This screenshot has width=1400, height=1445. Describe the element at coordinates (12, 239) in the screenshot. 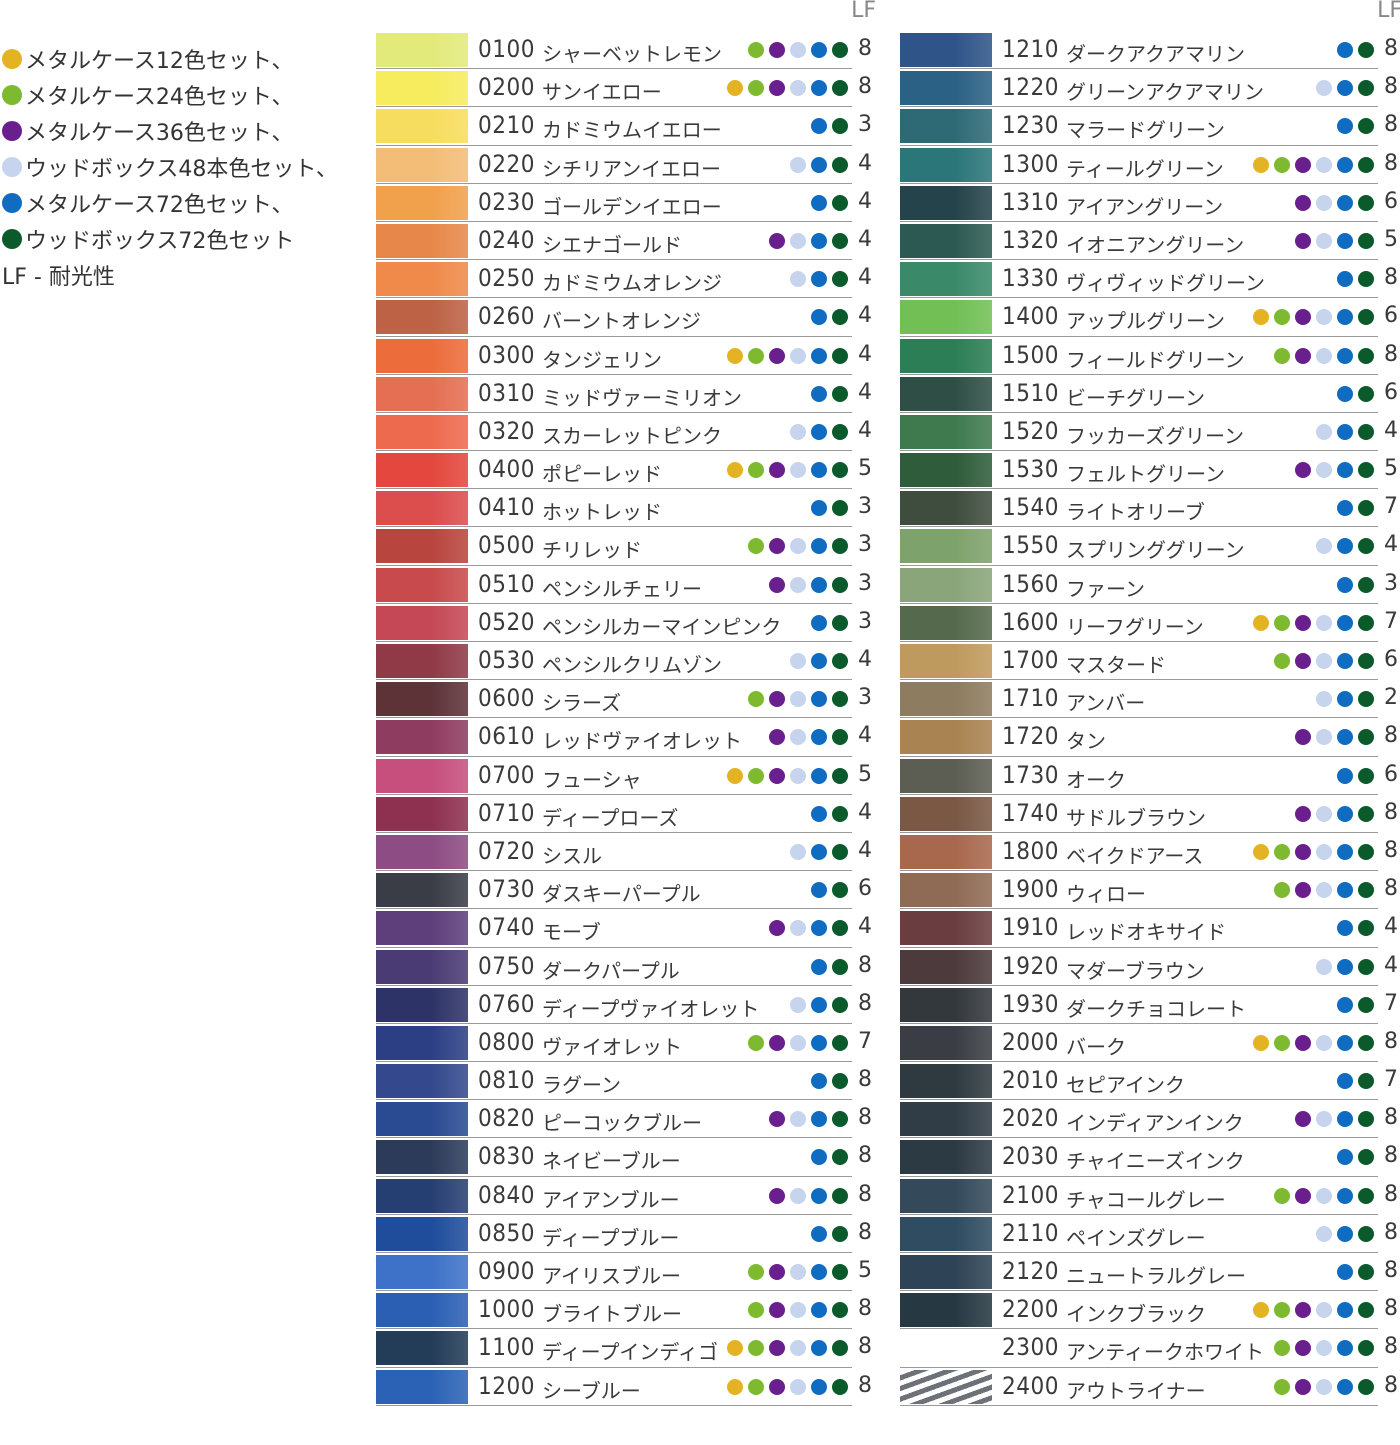

I see `dark-green-dot-icon` at that location.